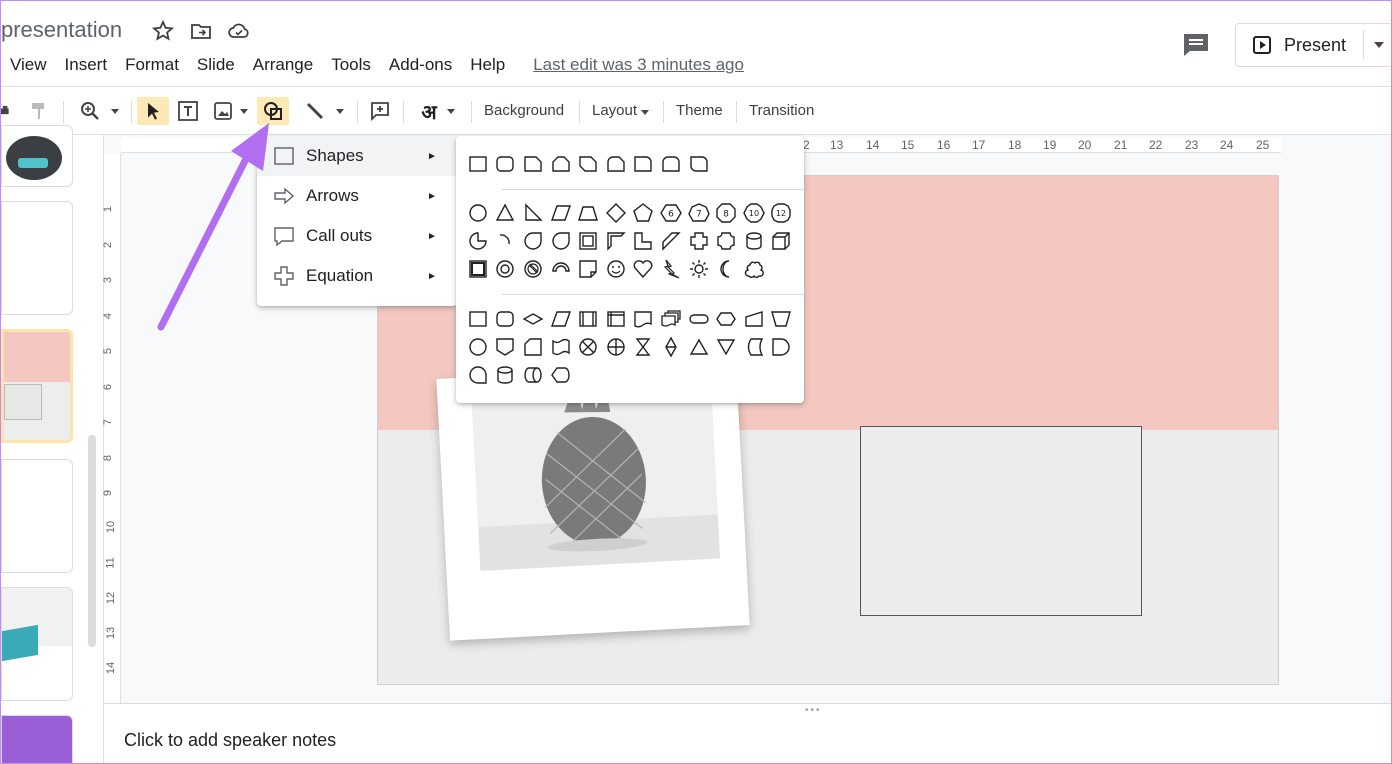  I want to click on octagon-shape-icon: 8, so click(726, 213).